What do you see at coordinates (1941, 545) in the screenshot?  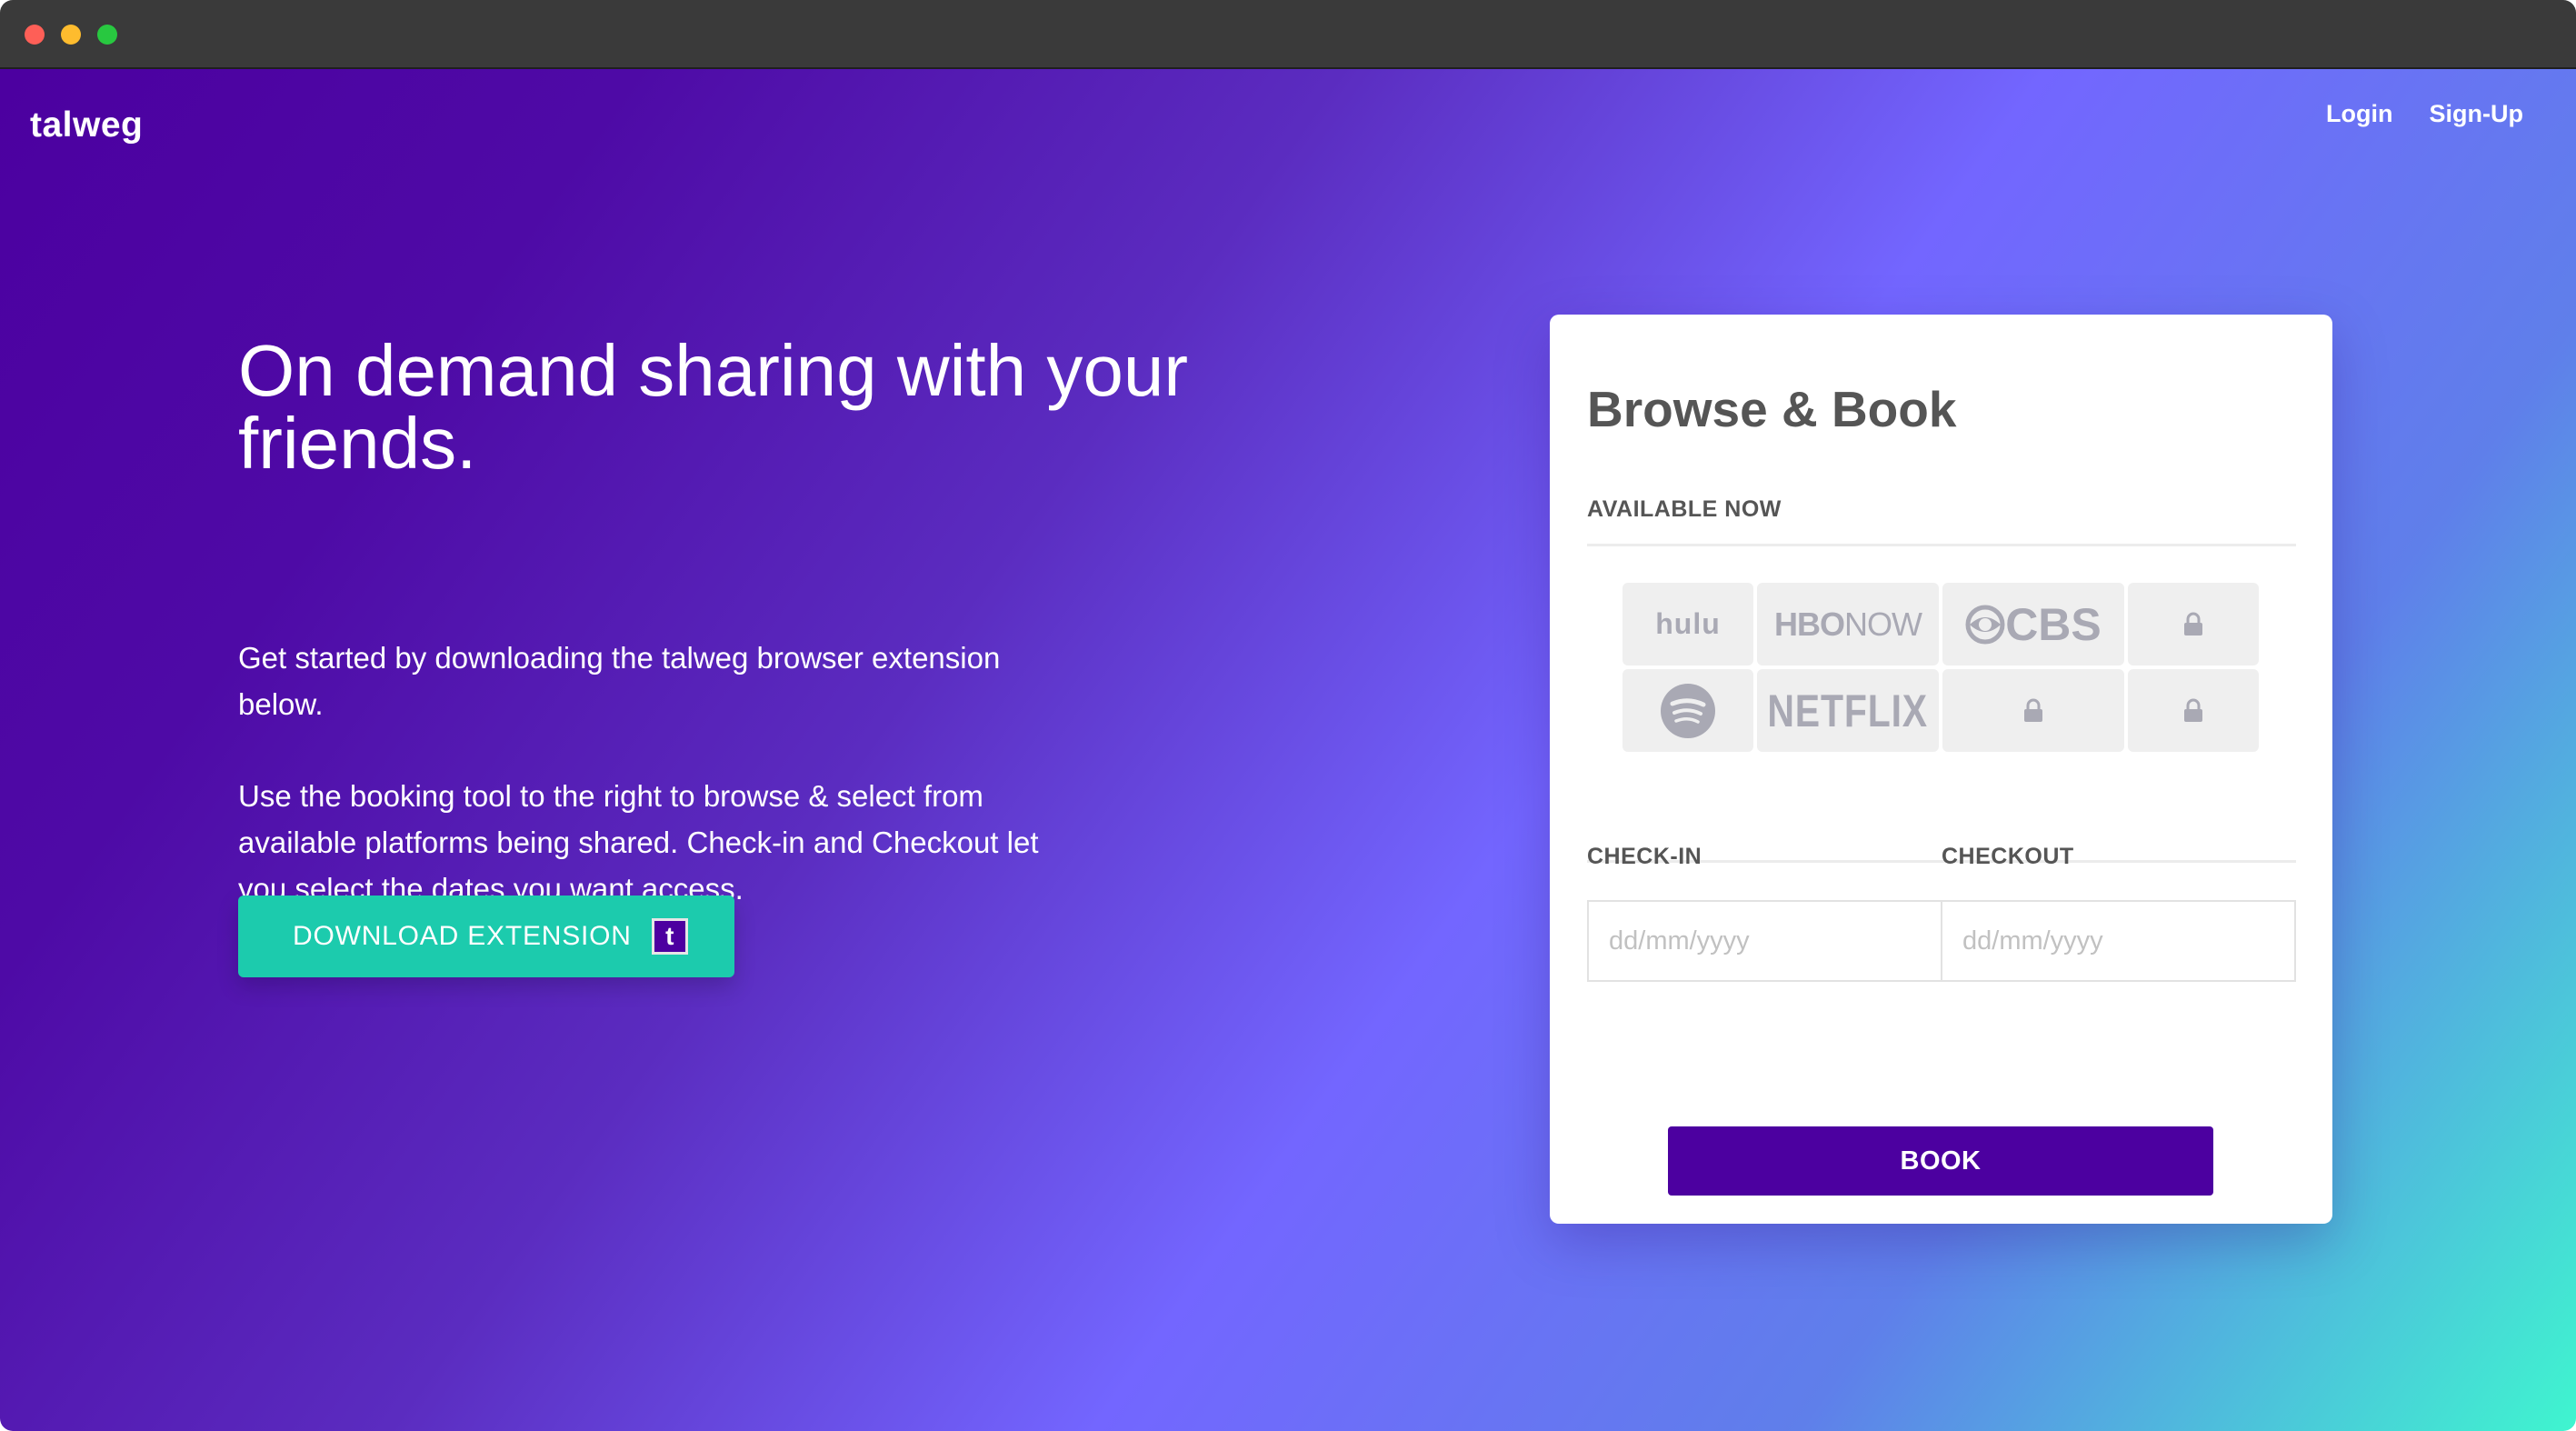 I see `divider-top` at bounding box center [1941, 545].